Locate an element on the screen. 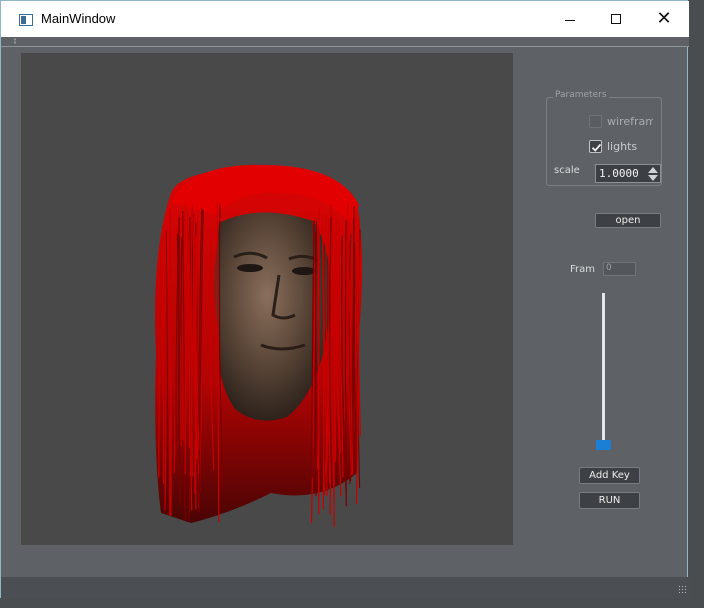 The image size is (704, 608). run-button: RUN is located at coordinates (609, 500).